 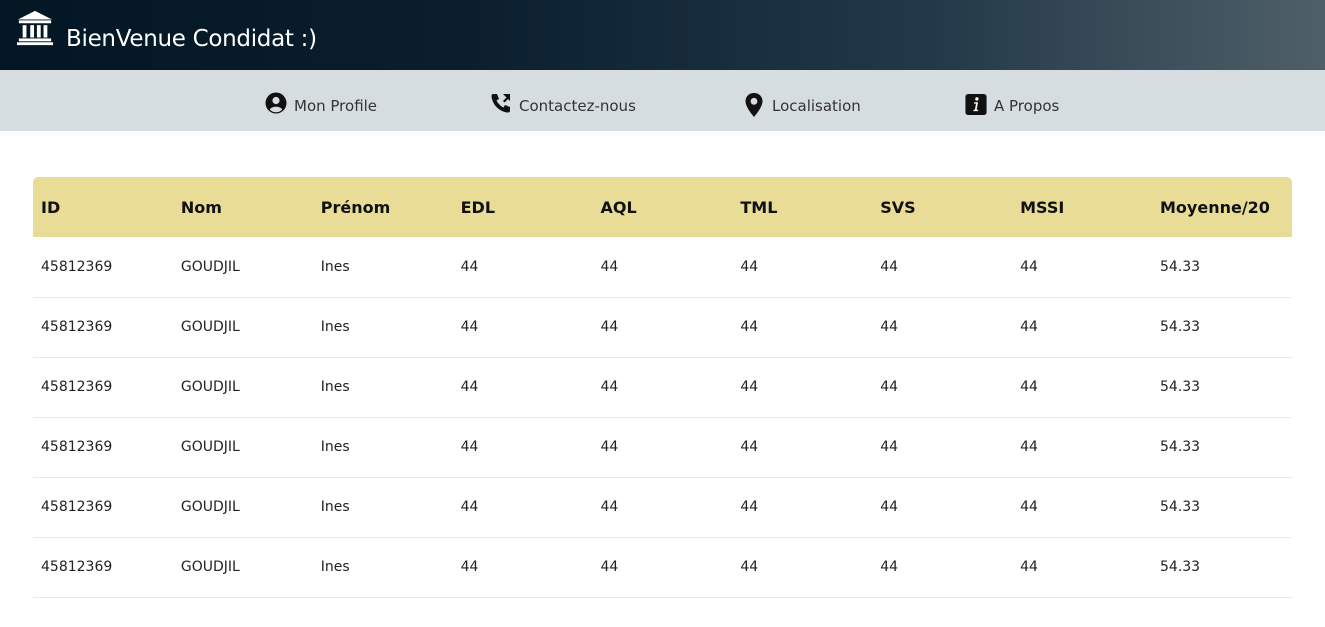 What do you see at coordinates (816, 106) in the screenshot?
I see `nav-item-label: Localisation` at bounding box center [816, 106].